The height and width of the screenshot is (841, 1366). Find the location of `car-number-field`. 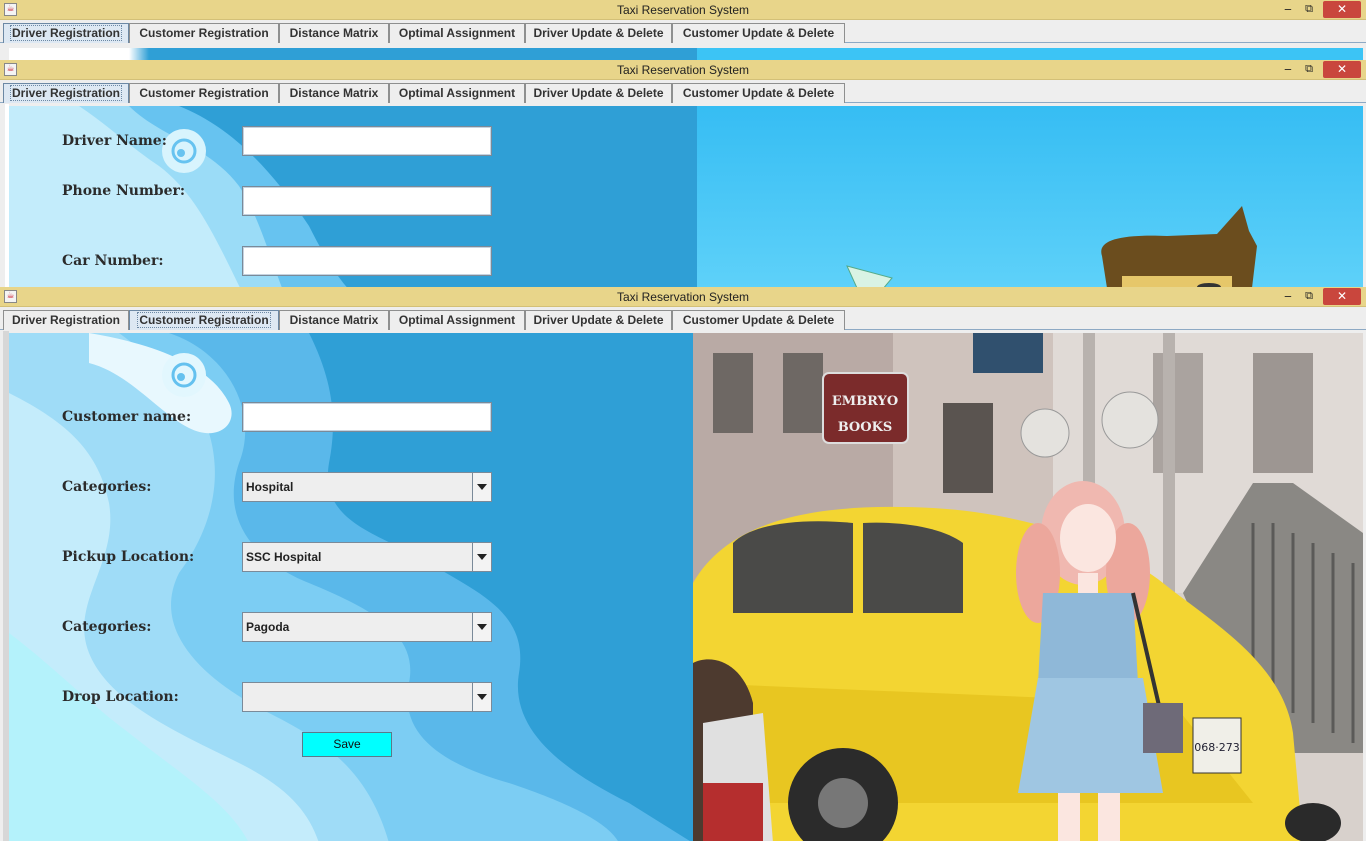

car-number-field is located at coordinates (367, 261).